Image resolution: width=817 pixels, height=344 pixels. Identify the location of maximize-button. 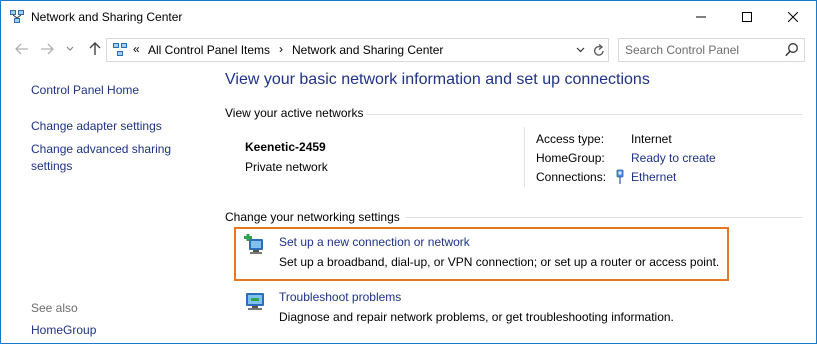
(747, 16).